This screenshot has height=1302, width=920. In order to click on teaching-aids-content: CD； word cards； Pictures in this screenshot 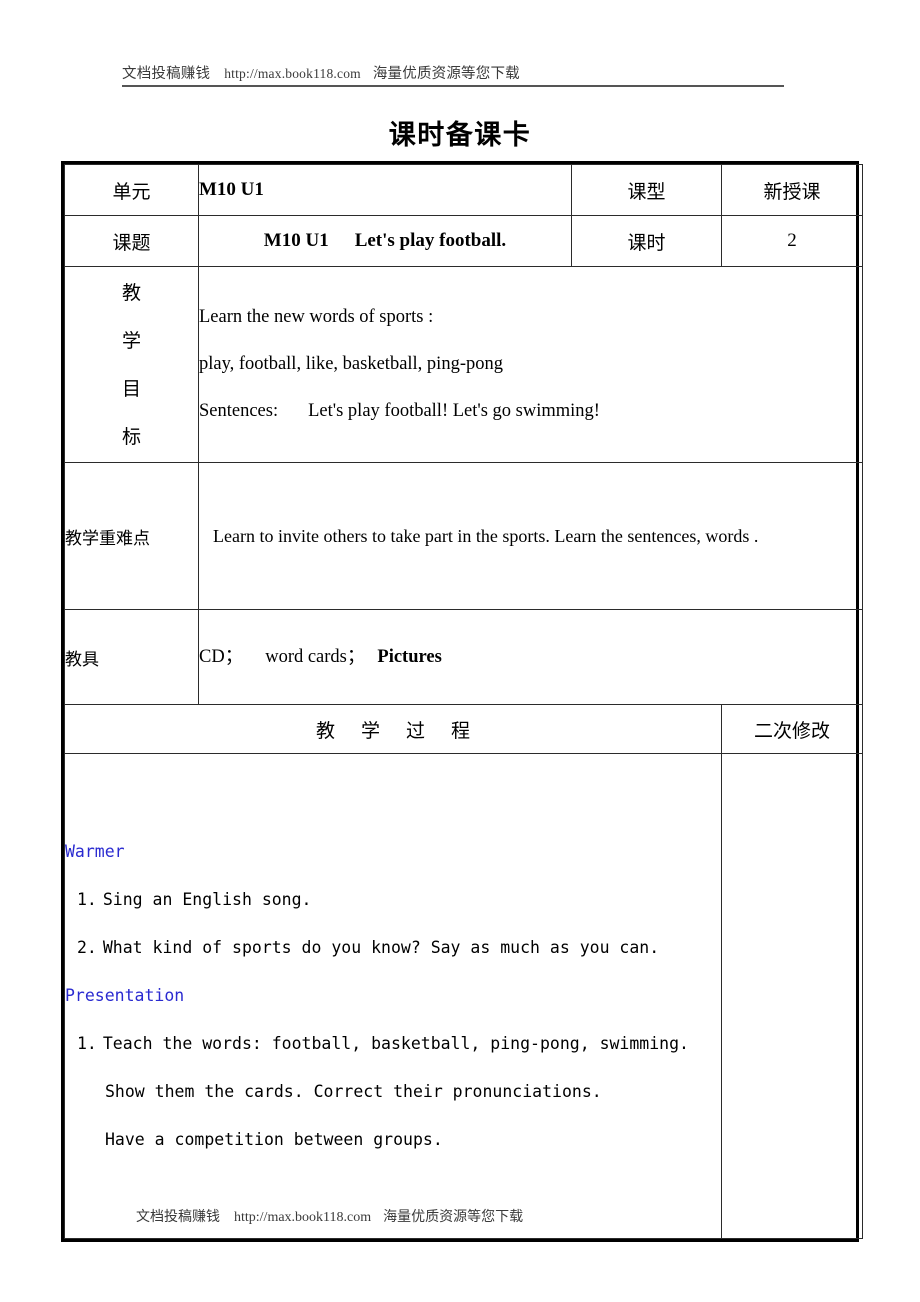, I will do `click(530, 657)`.